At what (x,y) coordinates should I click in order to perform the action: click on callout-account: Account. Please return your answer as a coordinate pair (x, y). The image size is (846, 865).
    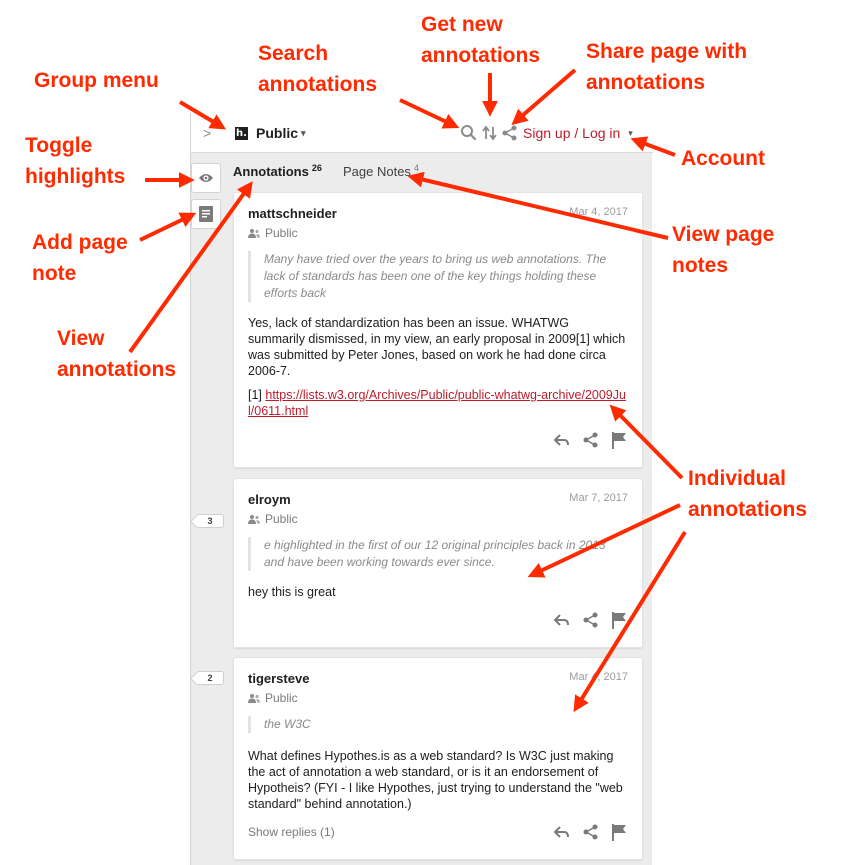
    Looking at the image, I should click on (723, 158).